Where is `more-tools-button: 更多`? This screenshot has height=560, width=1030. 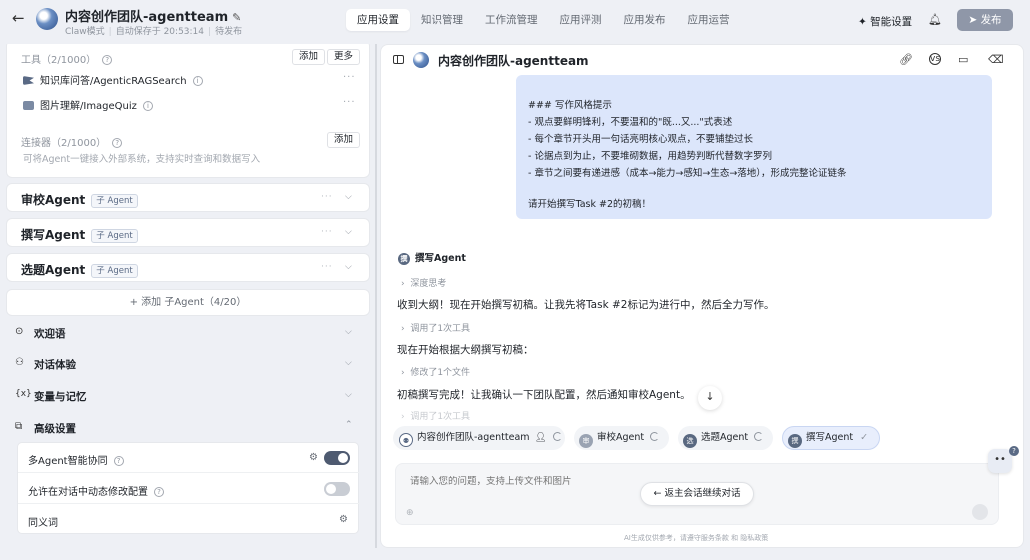 more-tools-button: 更多 is located at coordinates (344, 57).